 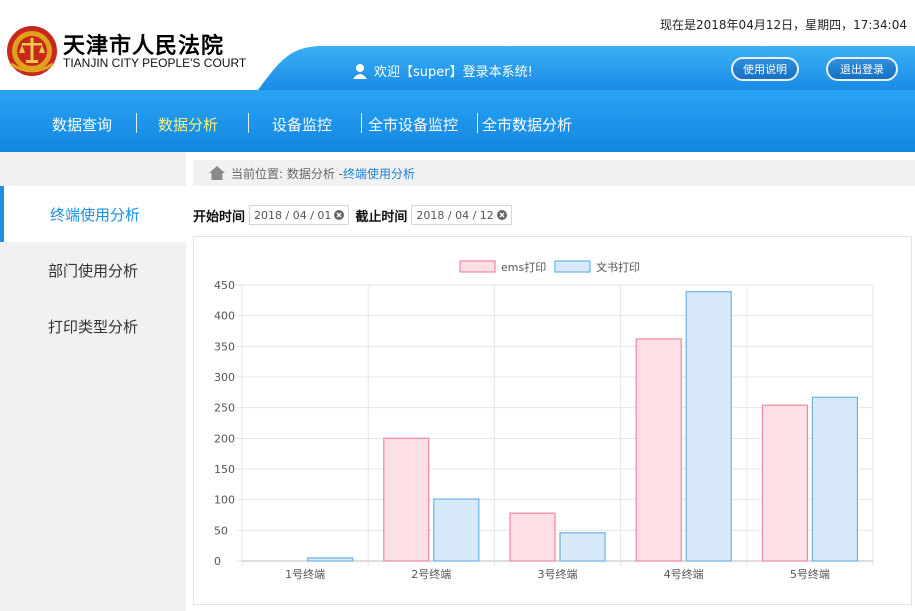 What do you see at coordinates (618, 267) in the screenshot?
I see `legend-label: 文书打印` at bounding box center [618, 267].